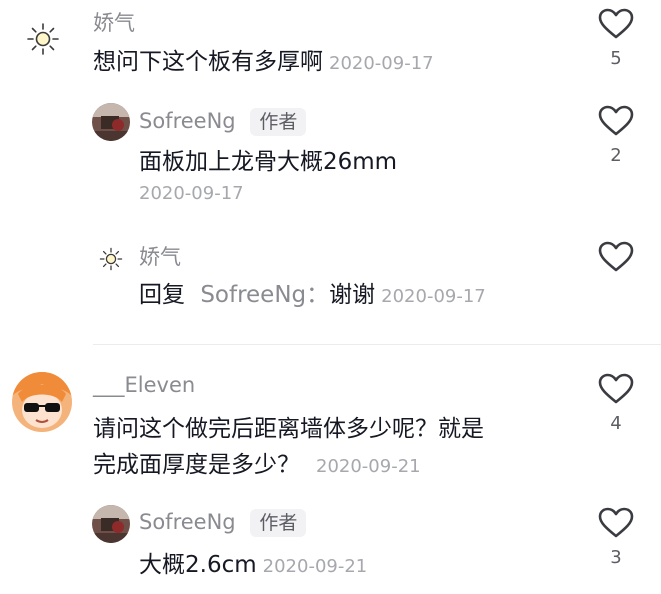  What do you see at coordinates (368, 466) in the screenshot?
I see `comment-date: 2020-09-21` at bounding box center [368, 466].